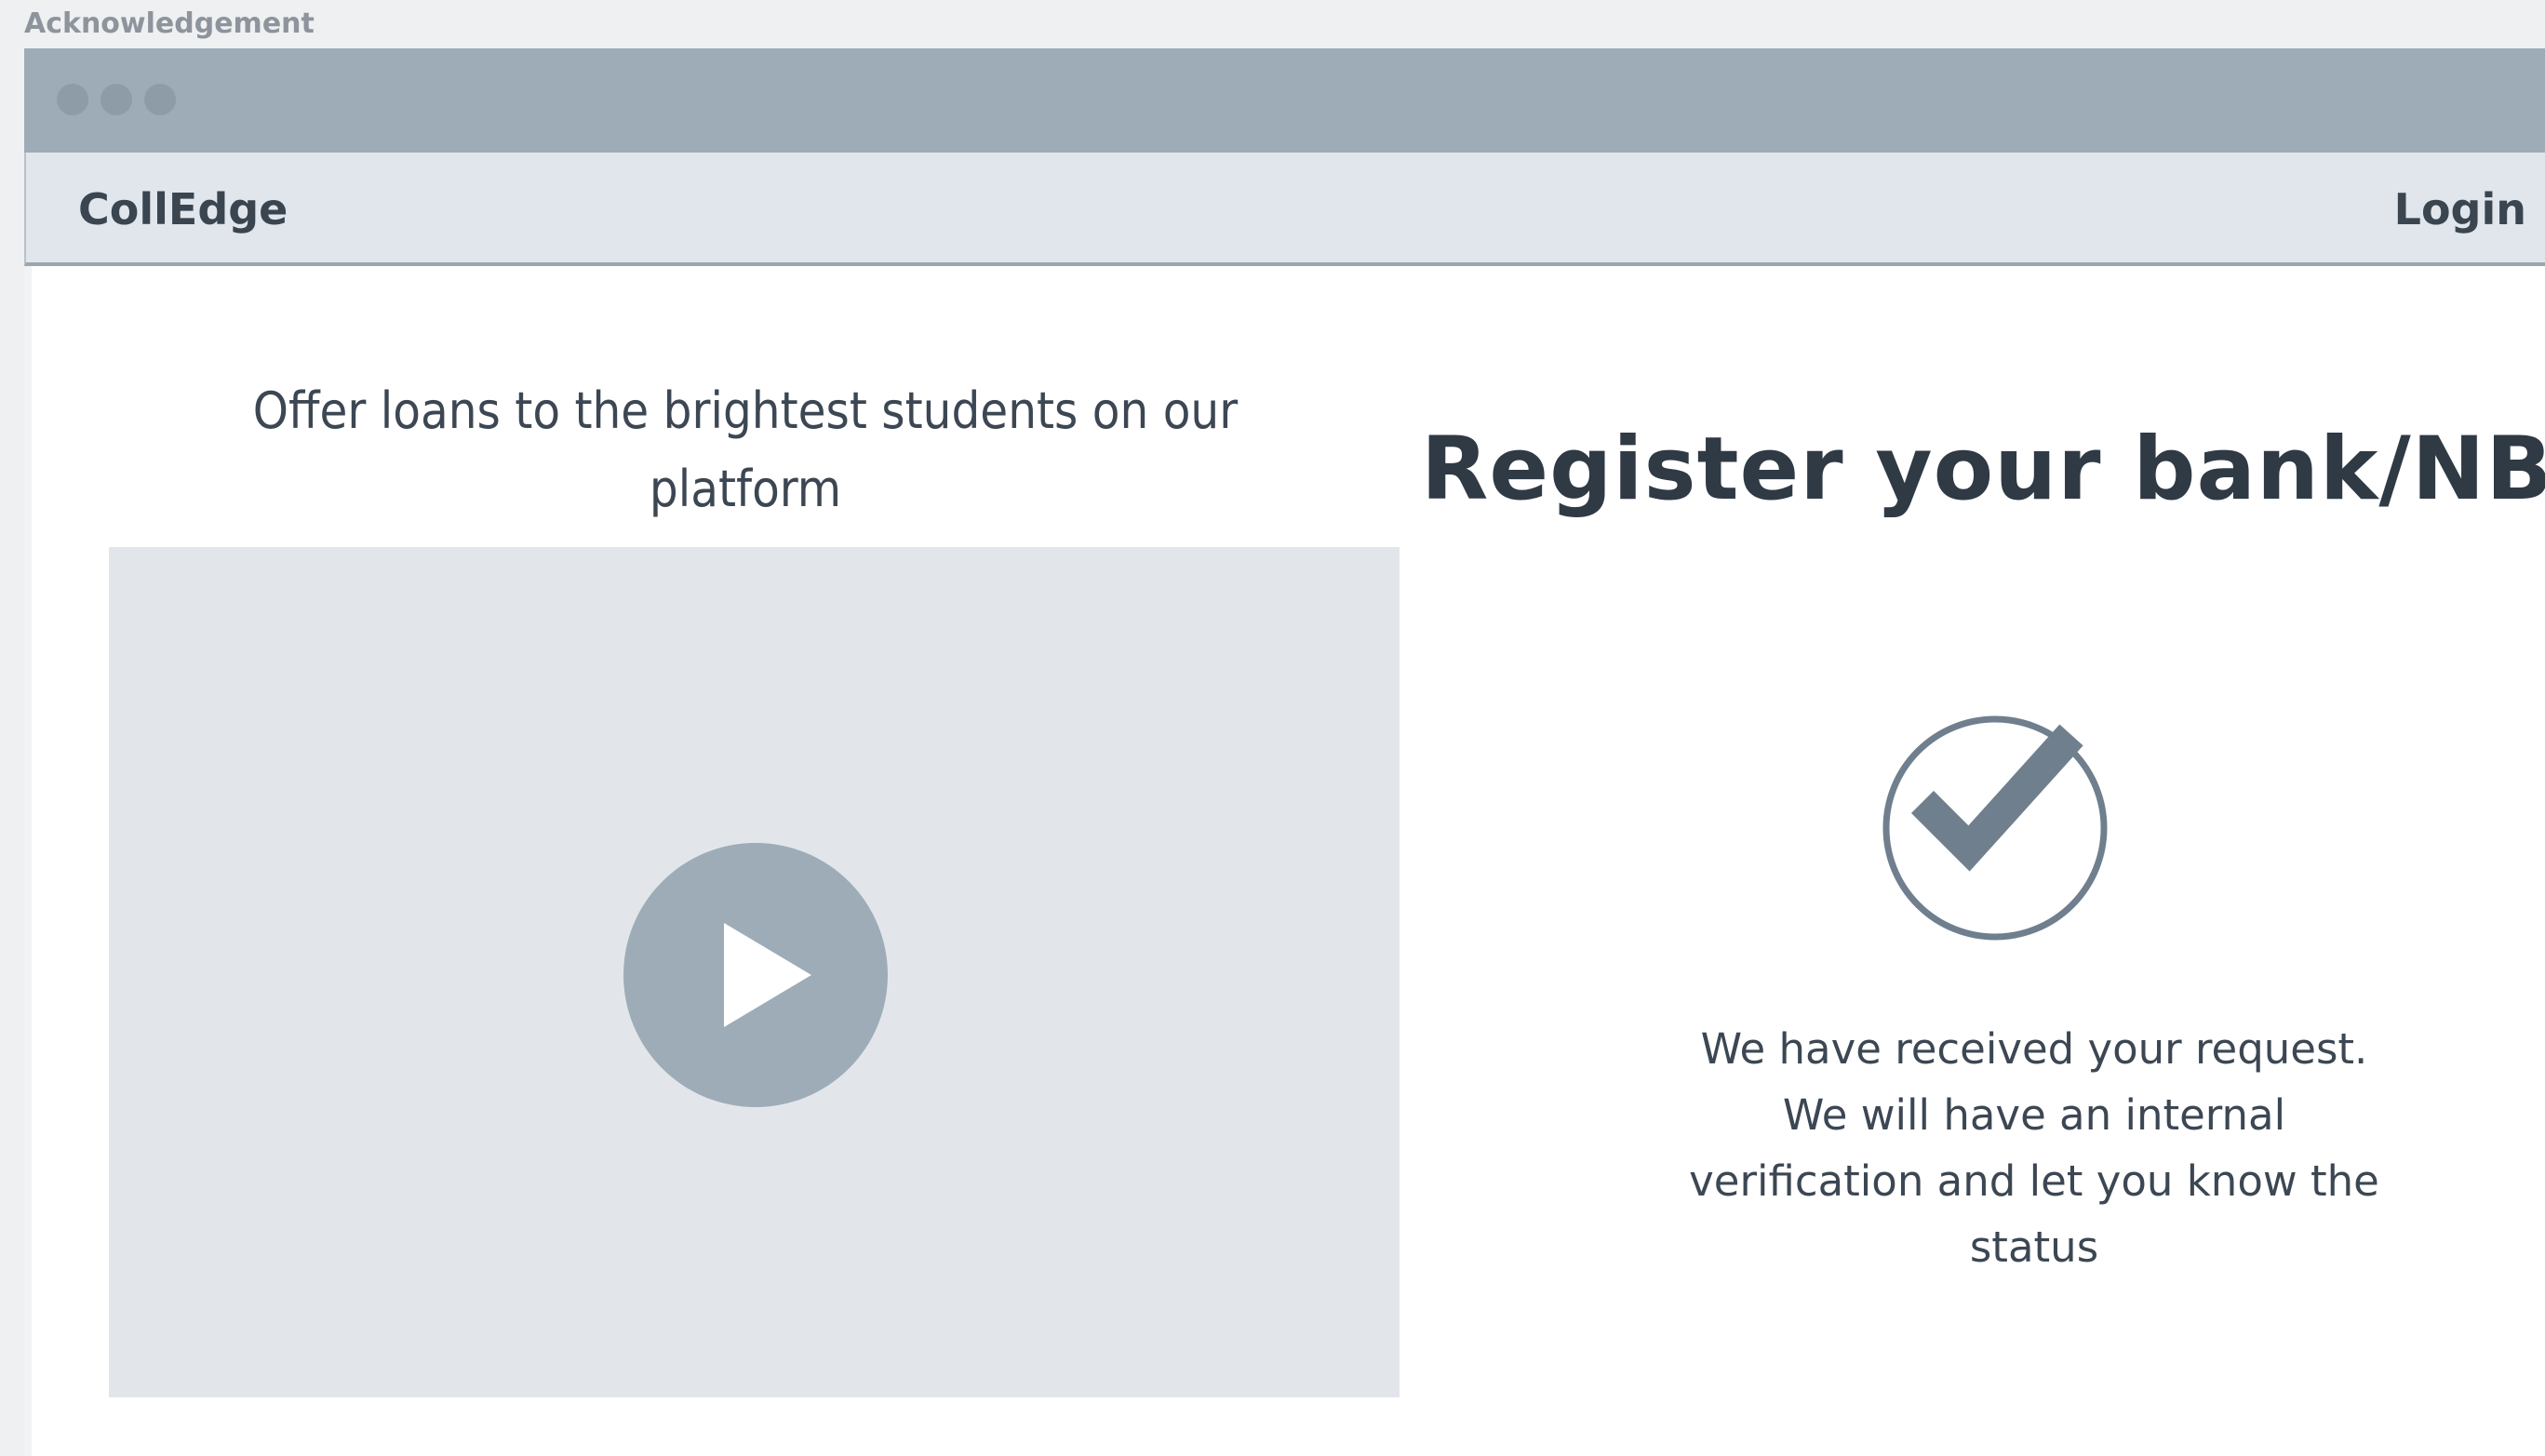 The image size is (2545, 1456). Describe the element at coordinates (116, 99) in the screenshot. I see `window-minimize-dot` at that location.